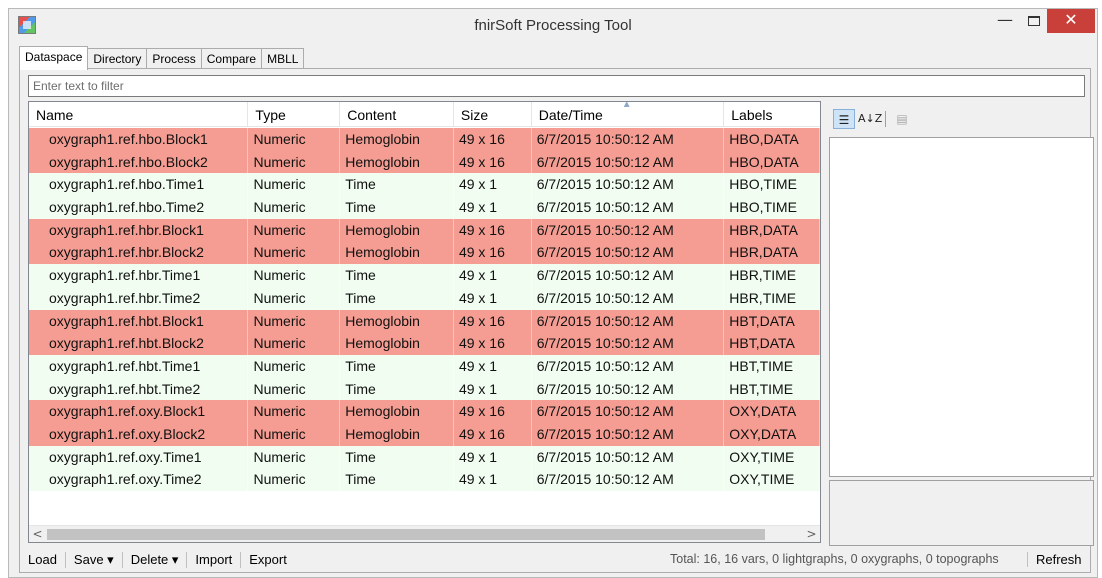  Describe the element at coordinates (94, 560) in the screenshot. I see `save-dropdown-button: Save ▾` at that location.